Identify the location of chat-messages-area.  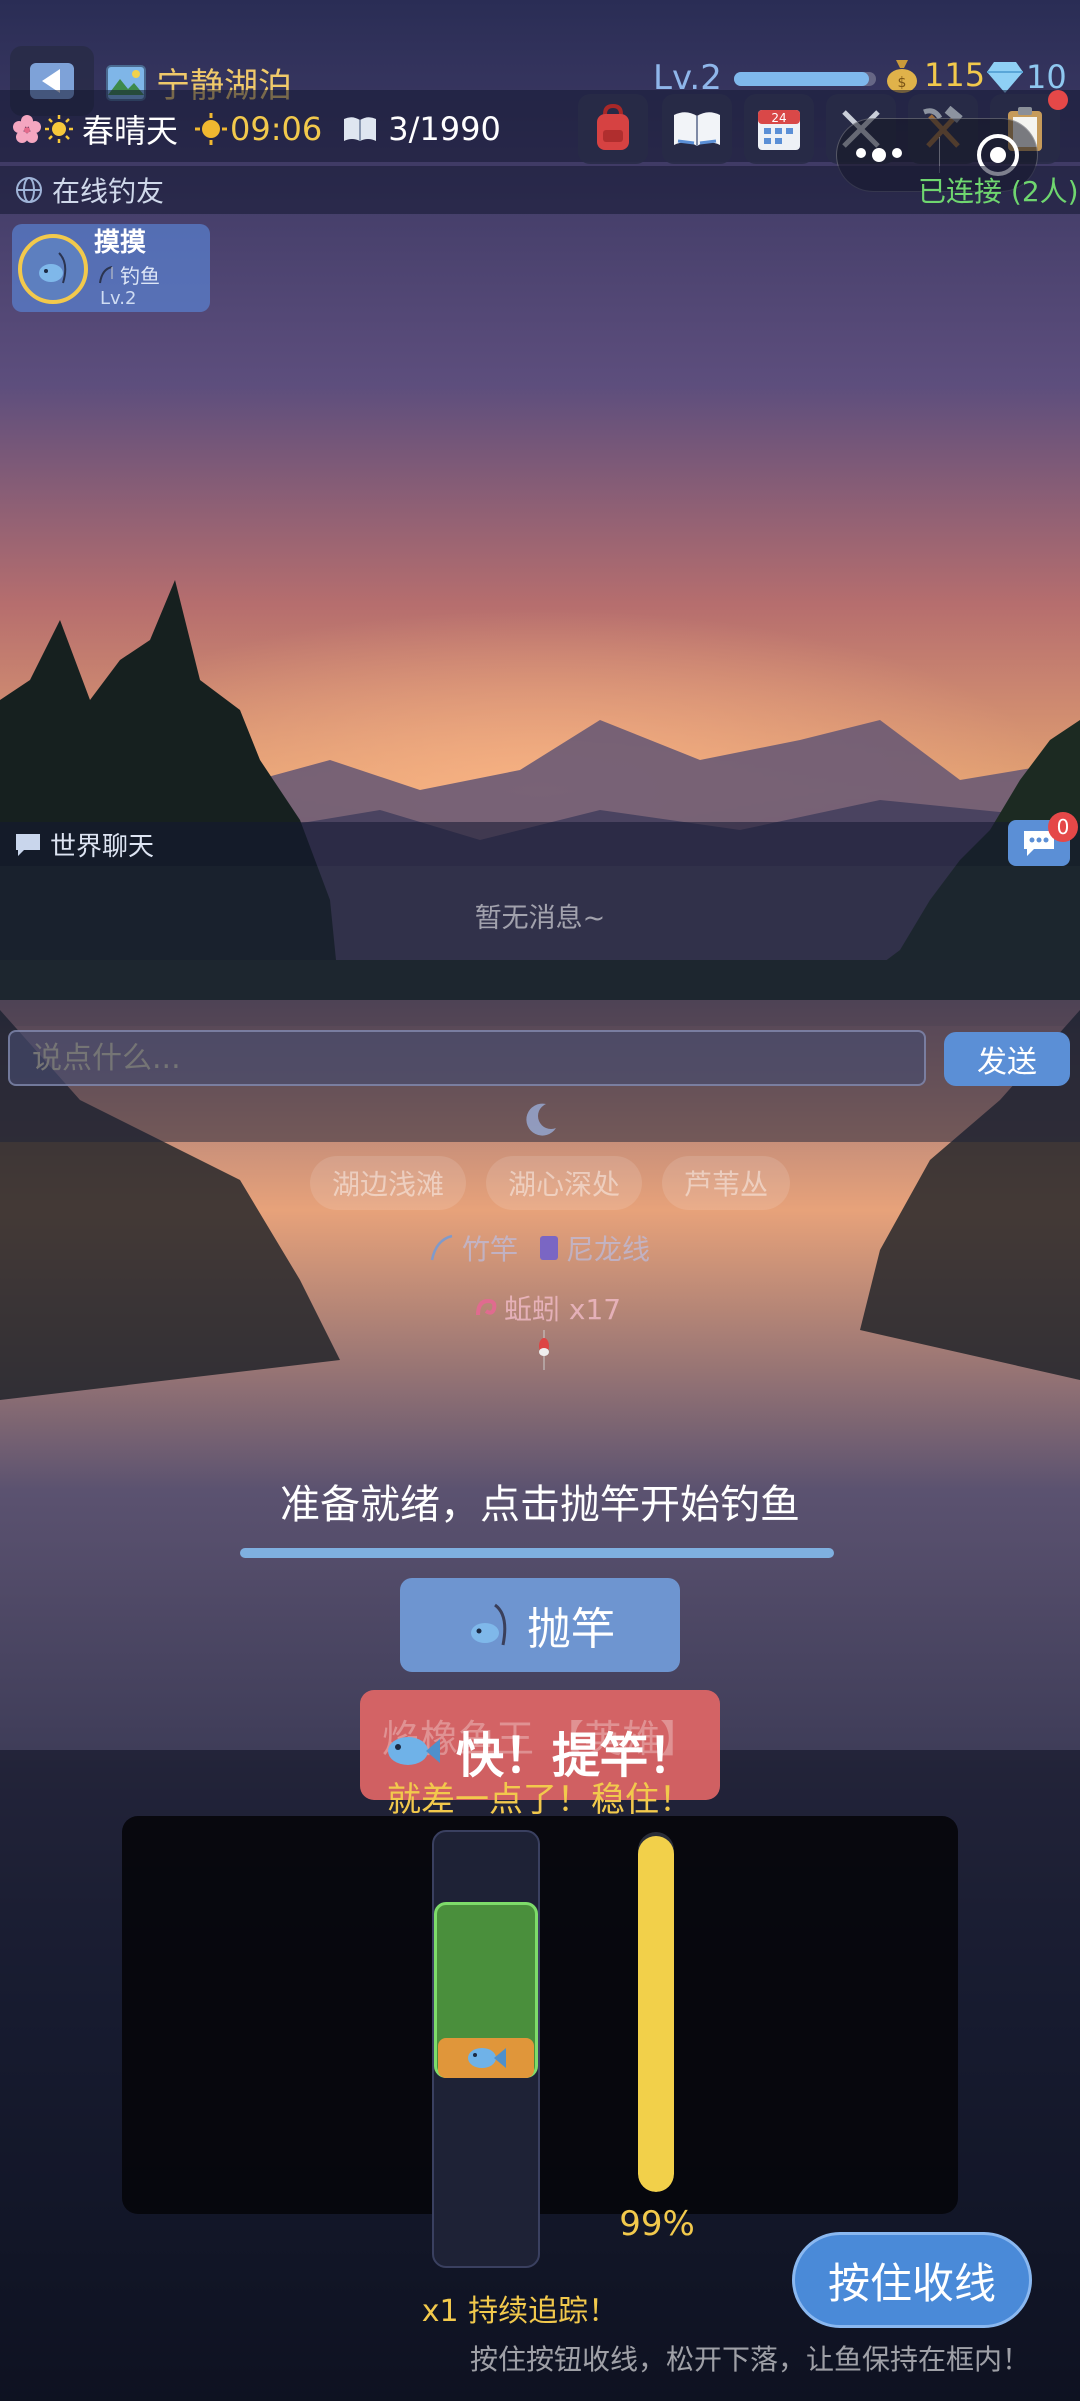
(540, 946).